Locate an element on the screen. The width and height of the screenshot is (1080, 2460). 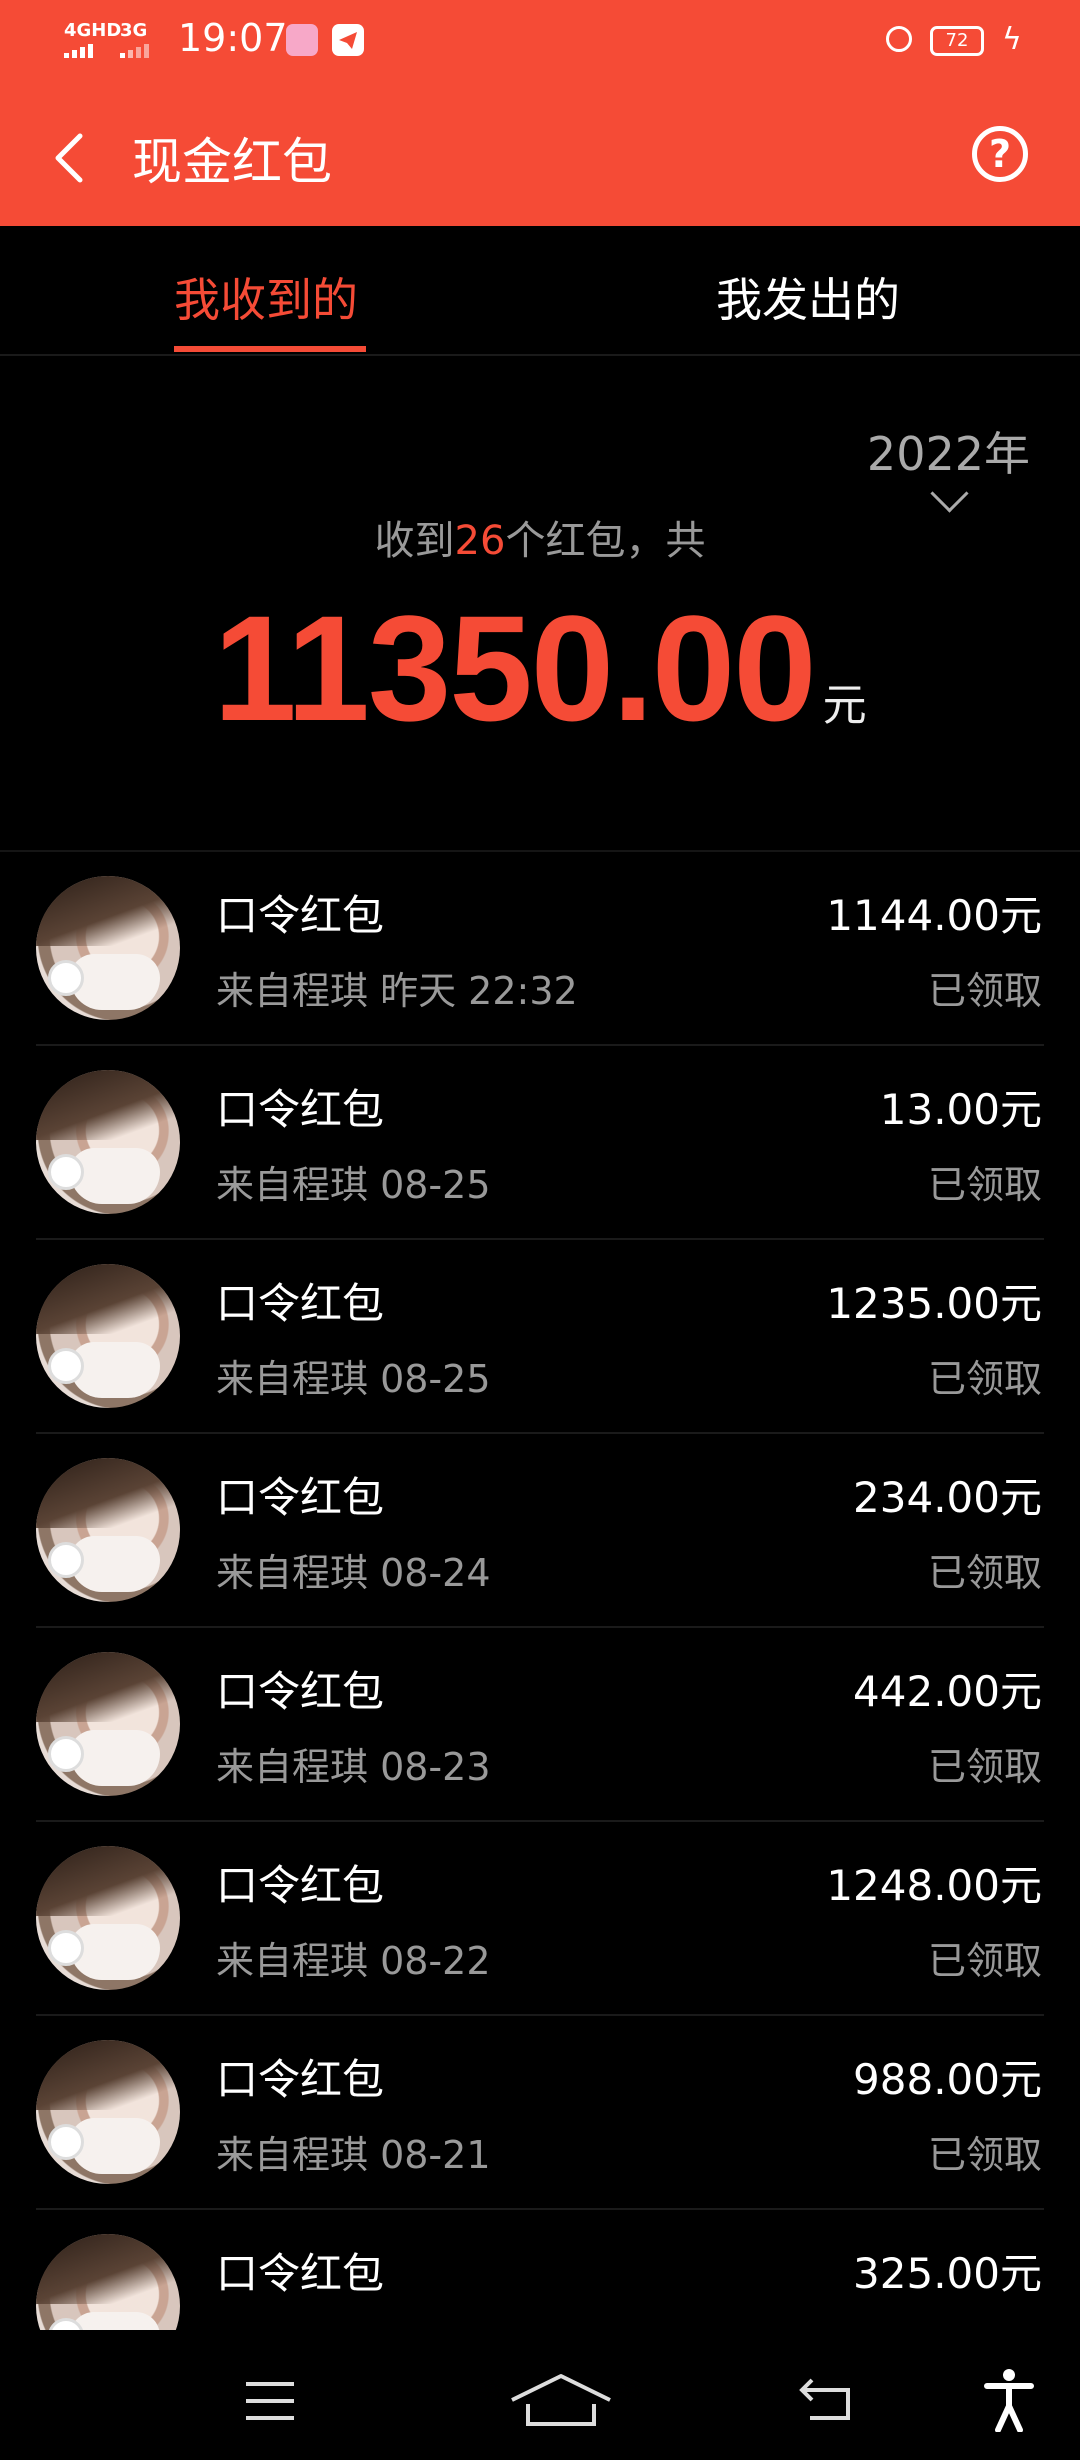
top-bar: 4GHD 3G 19:07 72 ϟ 现金红包 ? is located at coordinates (540, 113).